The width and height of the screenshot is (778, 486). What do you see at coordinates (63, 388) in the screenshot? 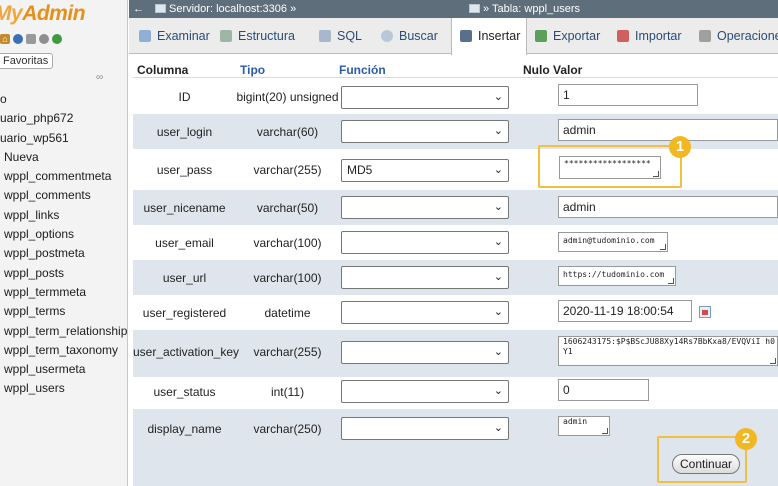
I see `tree-item: wppl_users` at bounding box center [63, 388].